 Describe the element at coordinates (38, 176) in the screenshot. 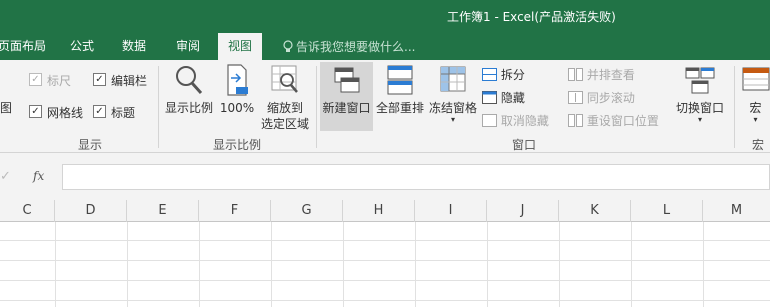

I see `fx-icon: fx` at that location.